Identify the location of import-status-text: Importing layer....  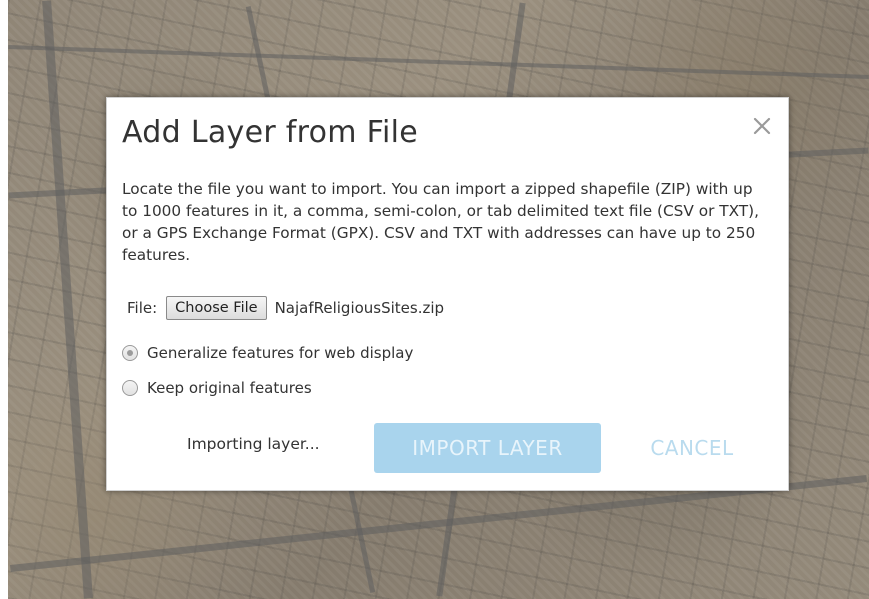
(253, 444).